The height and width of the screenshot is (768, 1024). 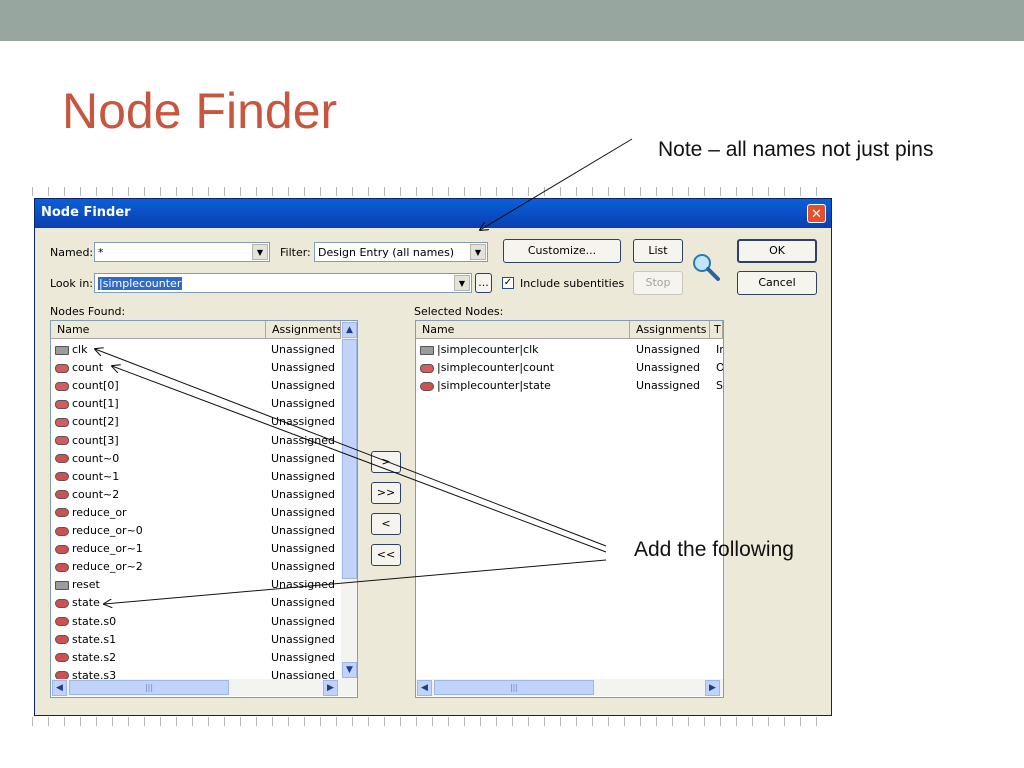 I want to click on arrow-note-to-filter, so click(x=556, y=184).